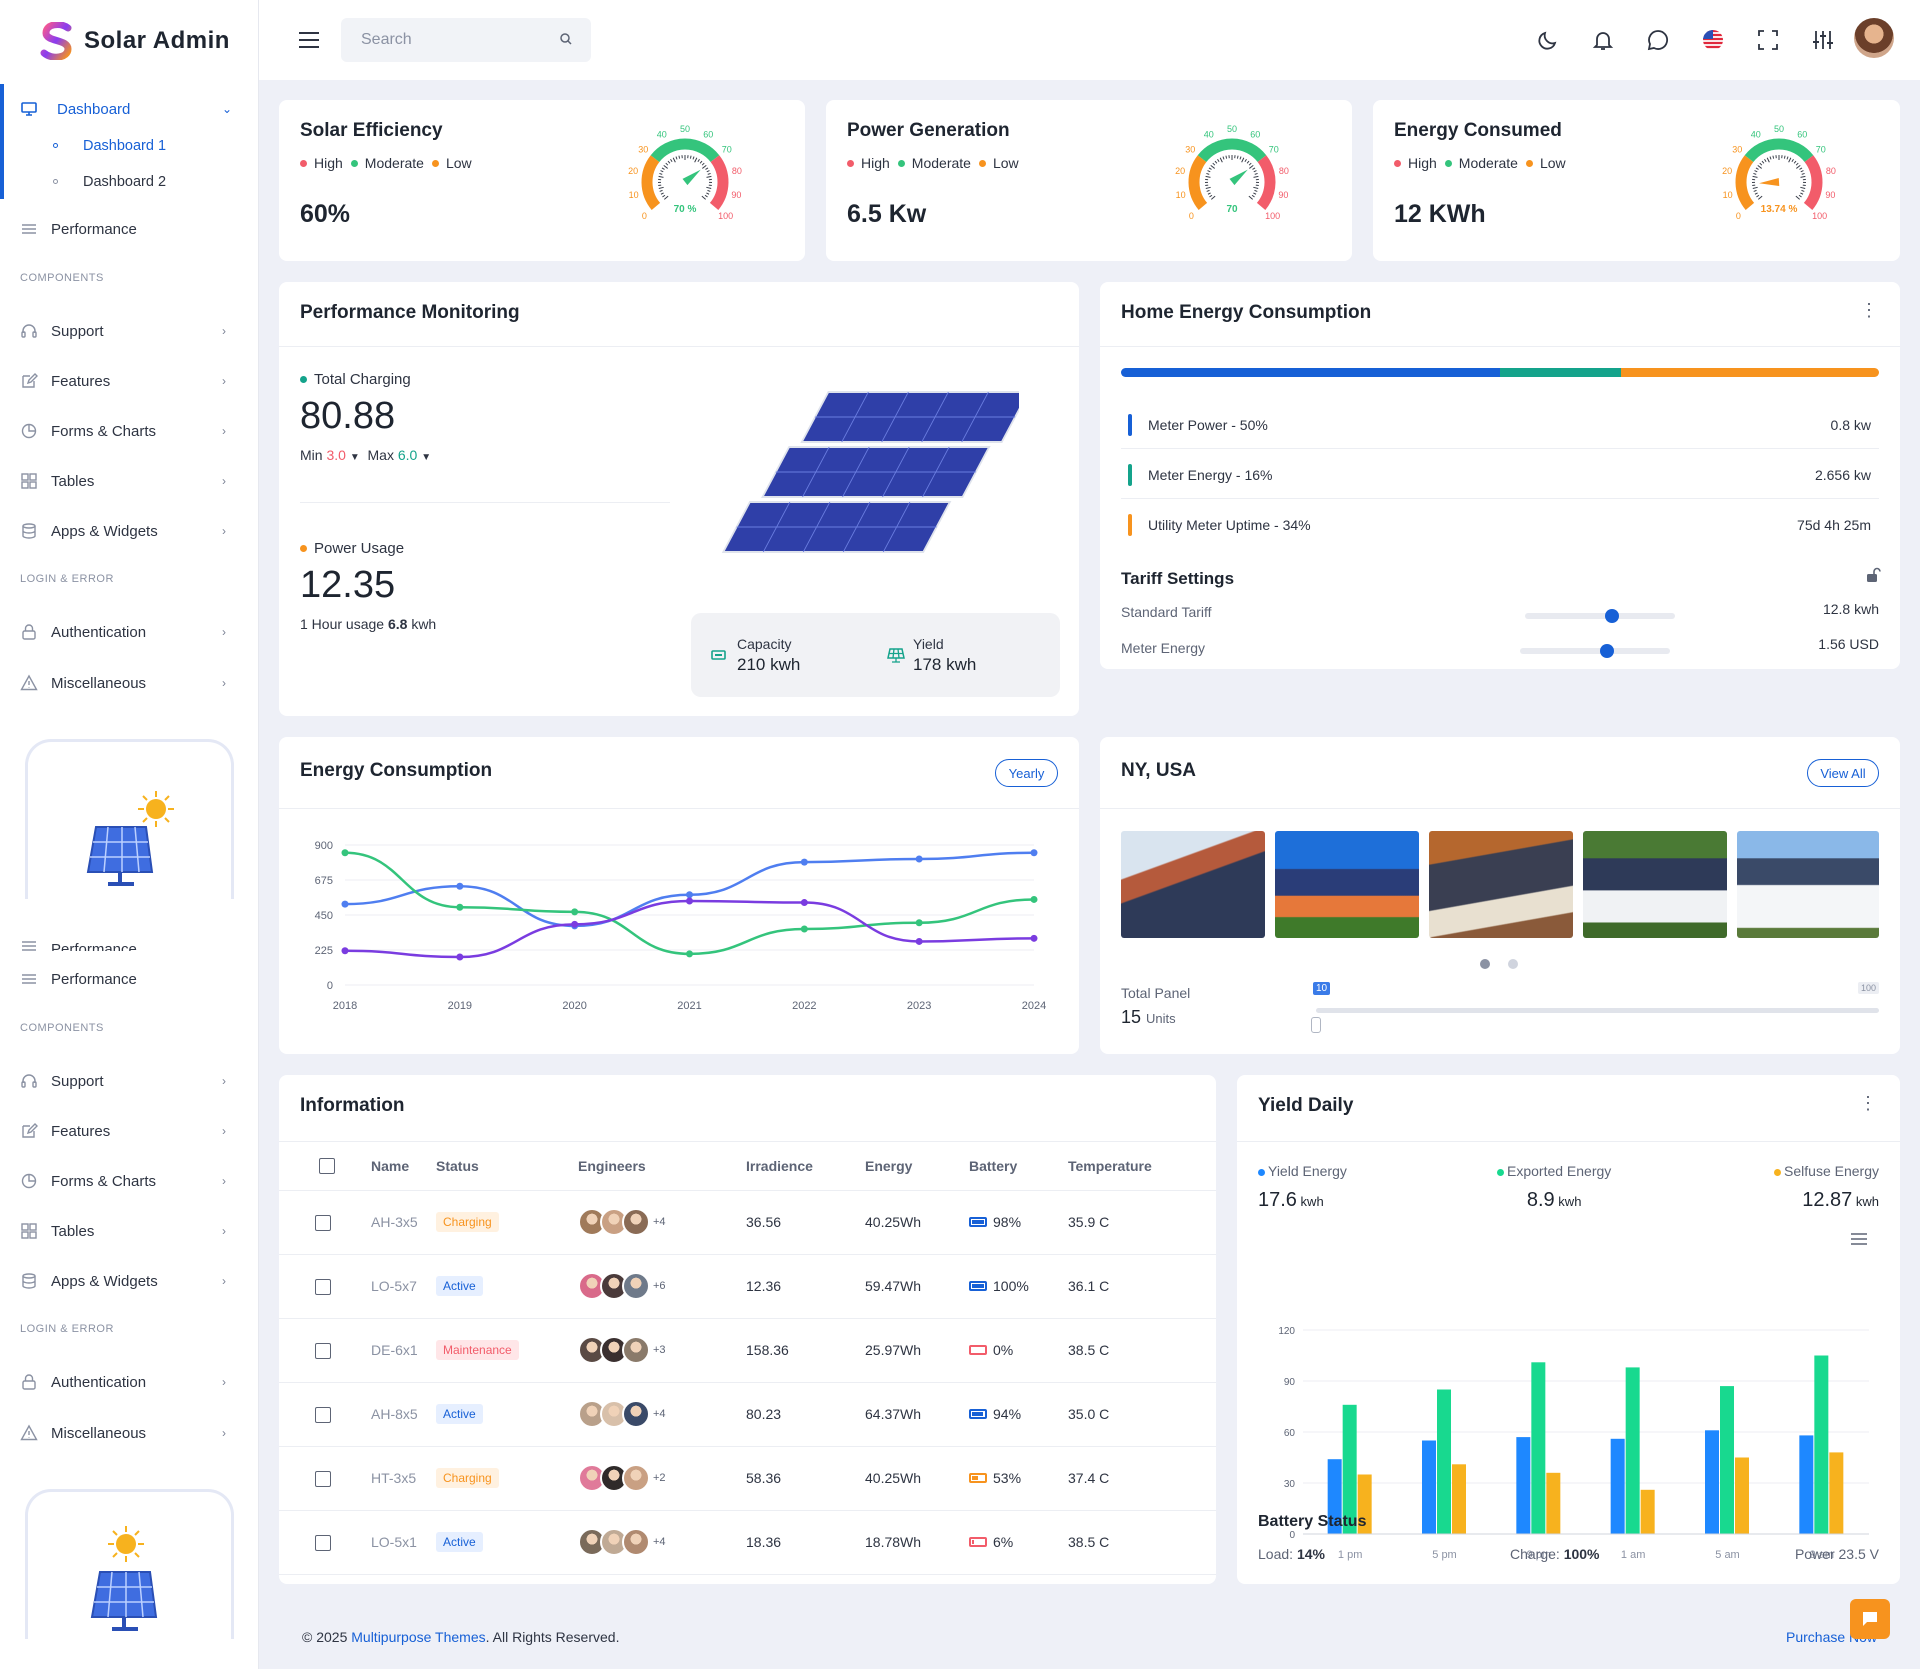  I want to click on unlock-icon, so click(1873, 575).